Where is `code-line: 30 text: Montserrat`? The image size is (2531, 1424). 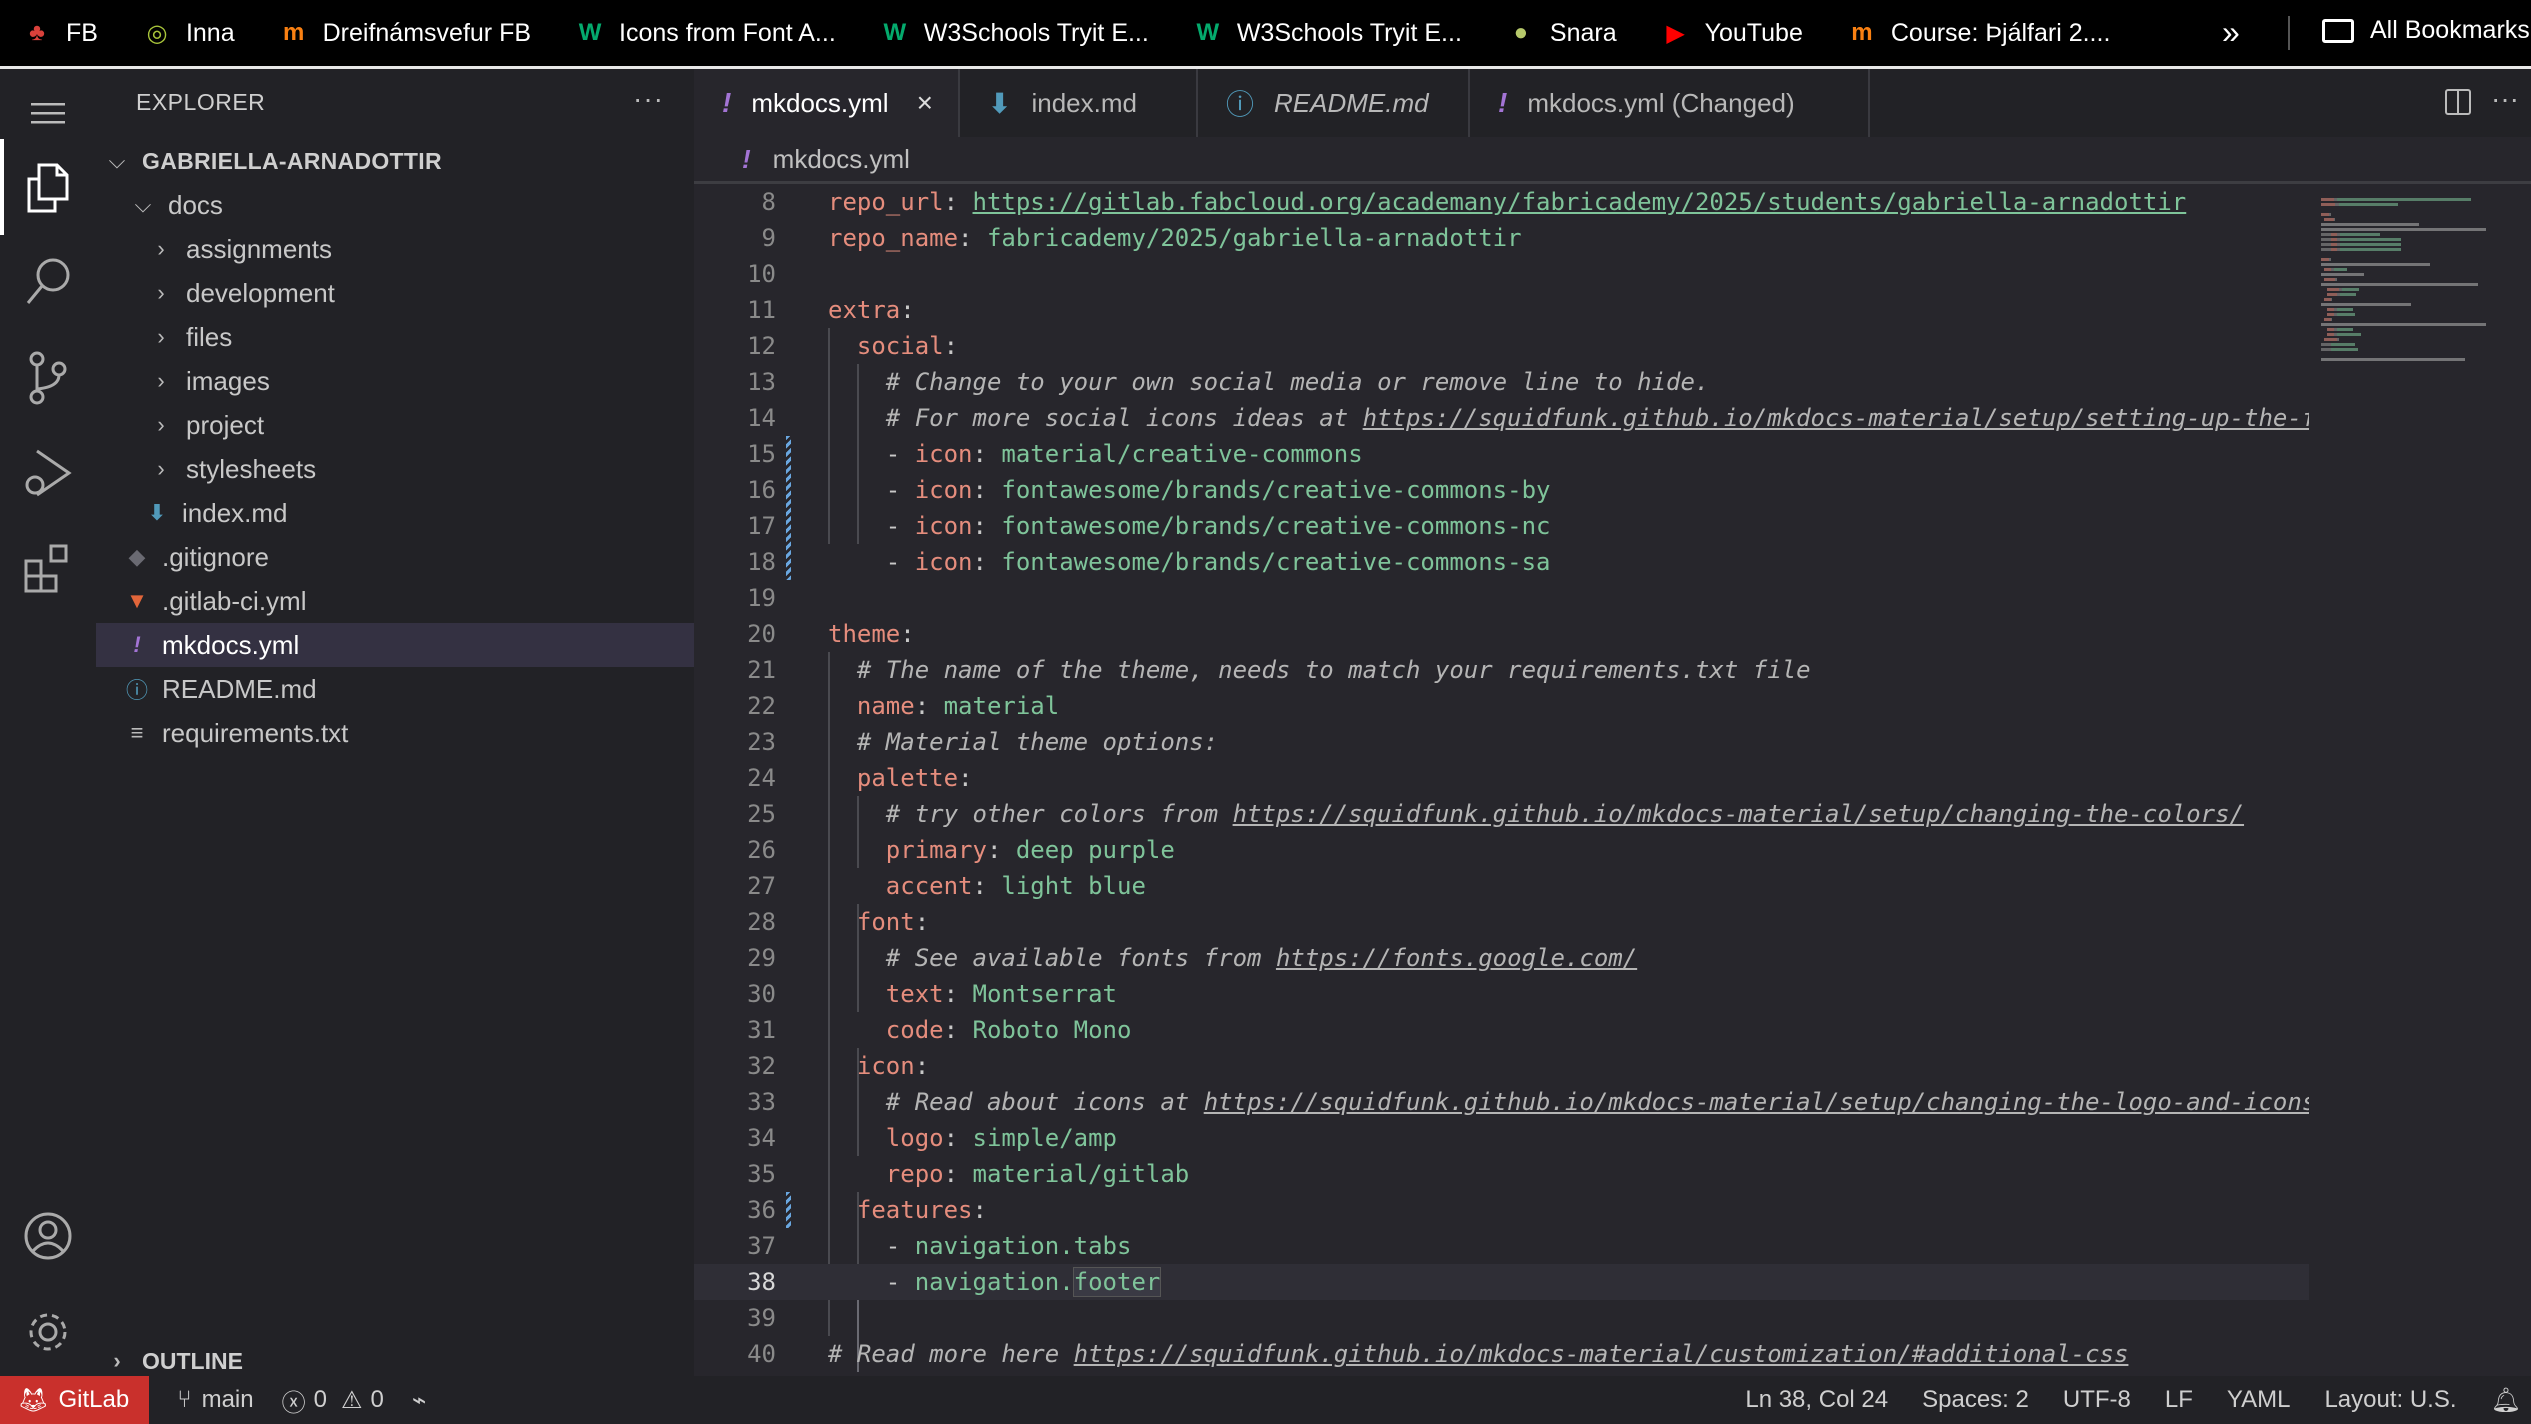 code-line: 30 text: Montserrat is located at coordinates (1501, 994).